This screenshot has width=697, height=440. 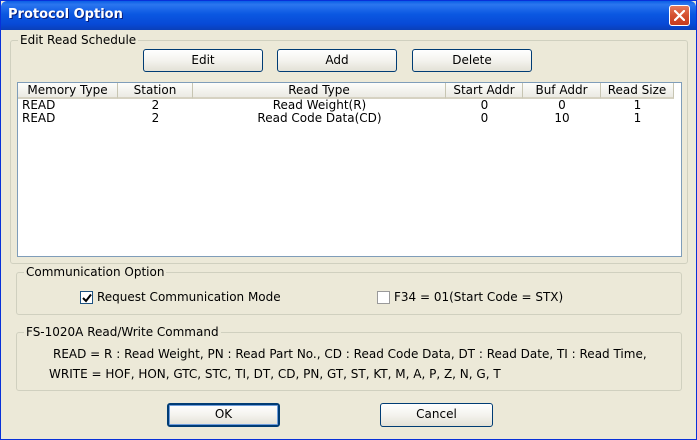 What do you see at coordinates (478, 297) in the screenshot?
I see `f34-start-code-label: F34 = 01(Start Code = STX)` at bounding box center [478, 297].